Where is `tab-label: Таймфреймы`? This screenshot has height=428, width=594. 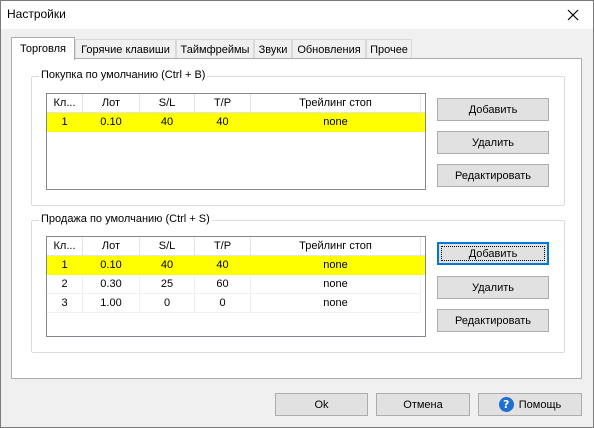 tab-label: Таймфреймы is located at coordinates (215, 49).